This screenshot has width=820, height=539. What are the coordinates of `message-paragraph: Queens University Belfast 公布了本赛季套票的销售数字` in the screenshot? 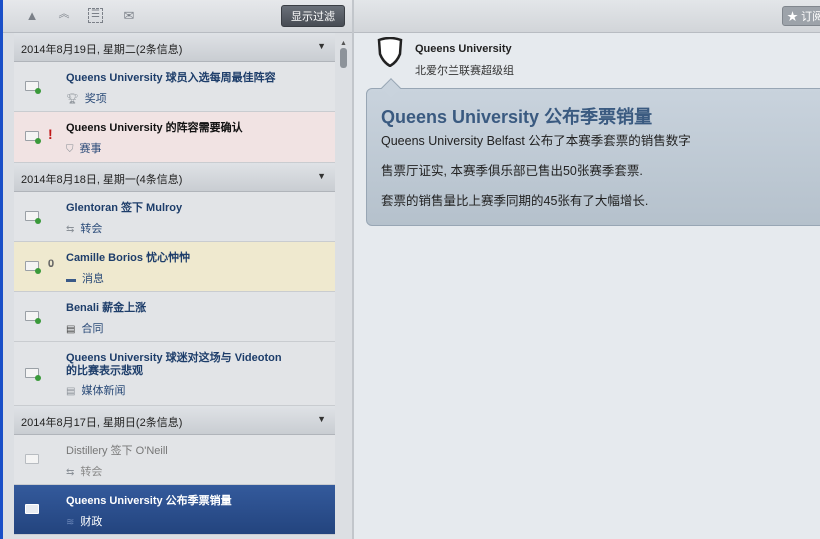 It's located at (536, 141).